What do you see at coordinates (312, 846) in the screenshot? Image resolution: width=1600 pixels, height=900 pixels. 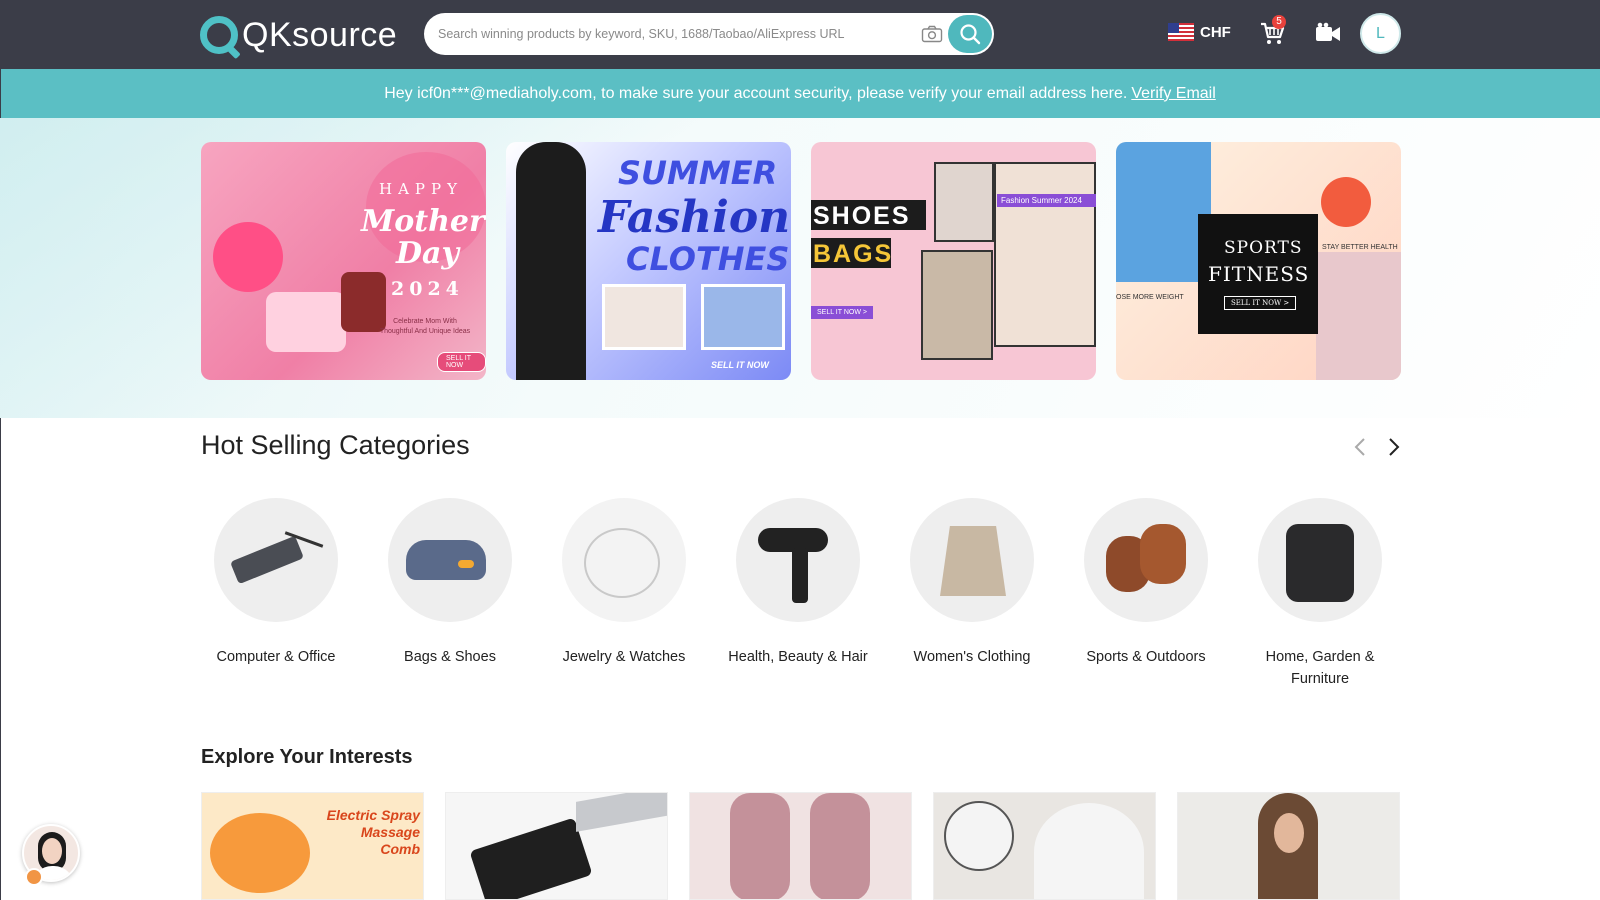 I see `product-tile: Electric Spray Massage Comb` at bounding box center [312, 846].